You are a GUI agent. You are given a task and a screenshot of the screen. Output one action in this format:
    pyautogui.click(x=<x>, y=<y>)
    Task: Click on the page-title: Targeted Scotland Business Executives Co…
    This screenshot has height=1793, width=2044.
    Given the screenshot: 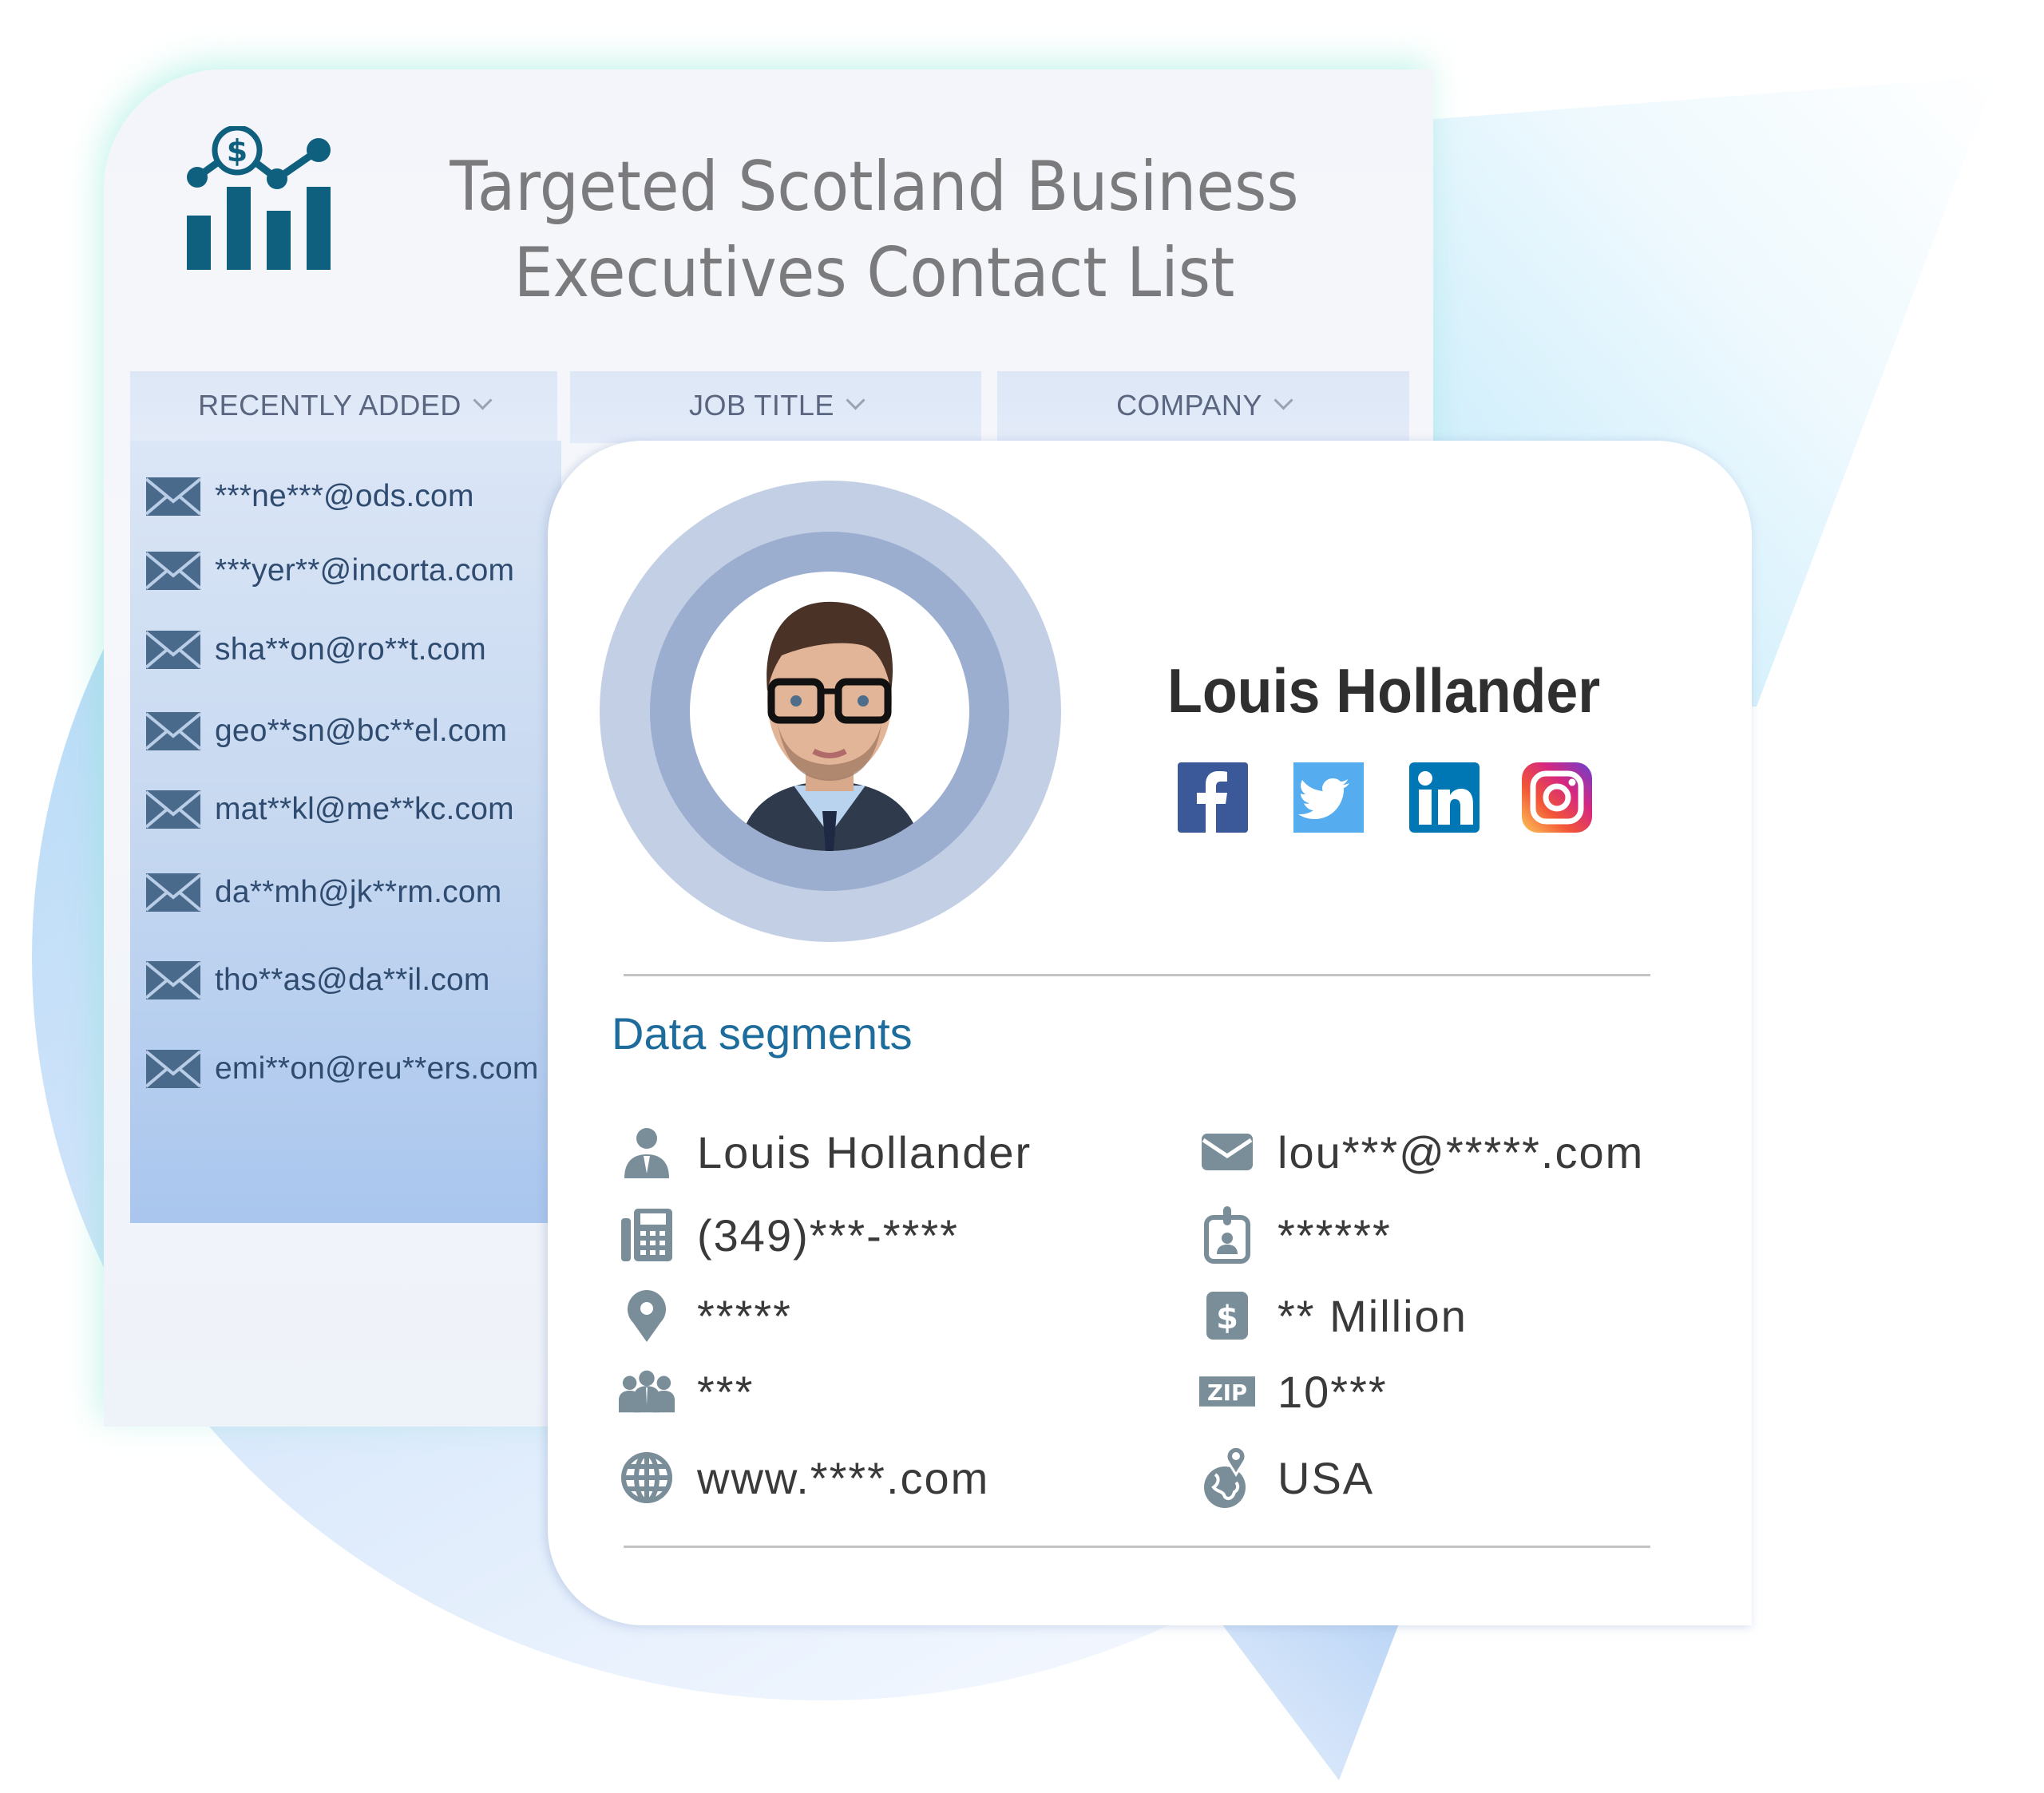 What is the action you would take?
    pyautogui.click(x=874, y=230)
    